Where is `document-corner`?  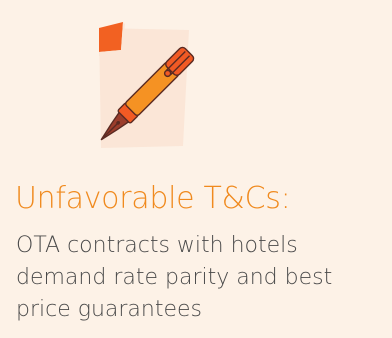 document-corner is located at coordinates (111, 37).